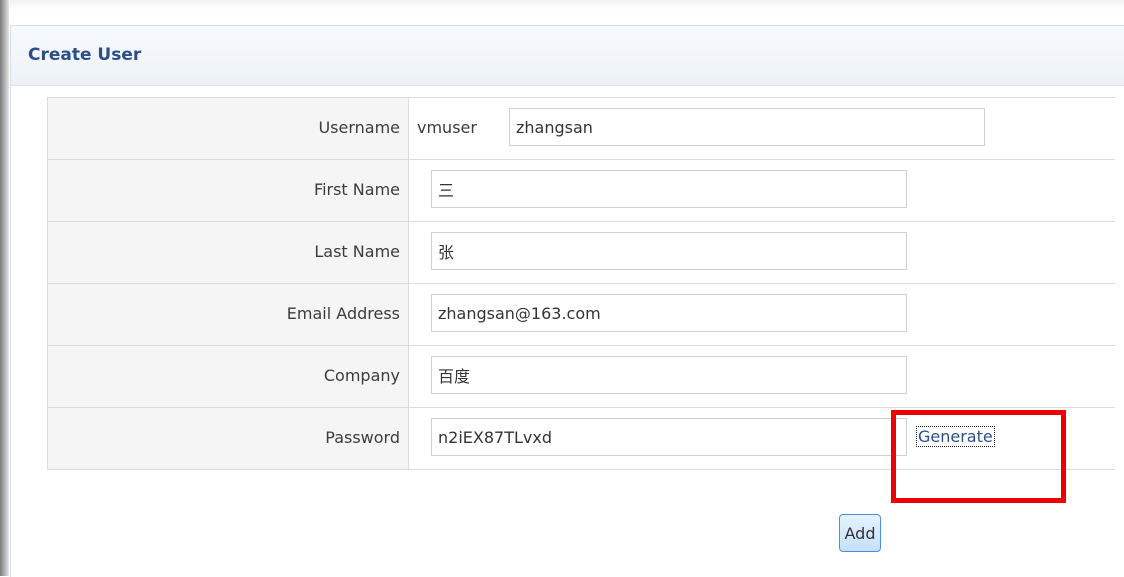 This screenshot has height=577, width=1124. What do you see at coordinates (343, 313) in the screenshot?
I see `email-label: Email Address` at bounding box center [343, 313].